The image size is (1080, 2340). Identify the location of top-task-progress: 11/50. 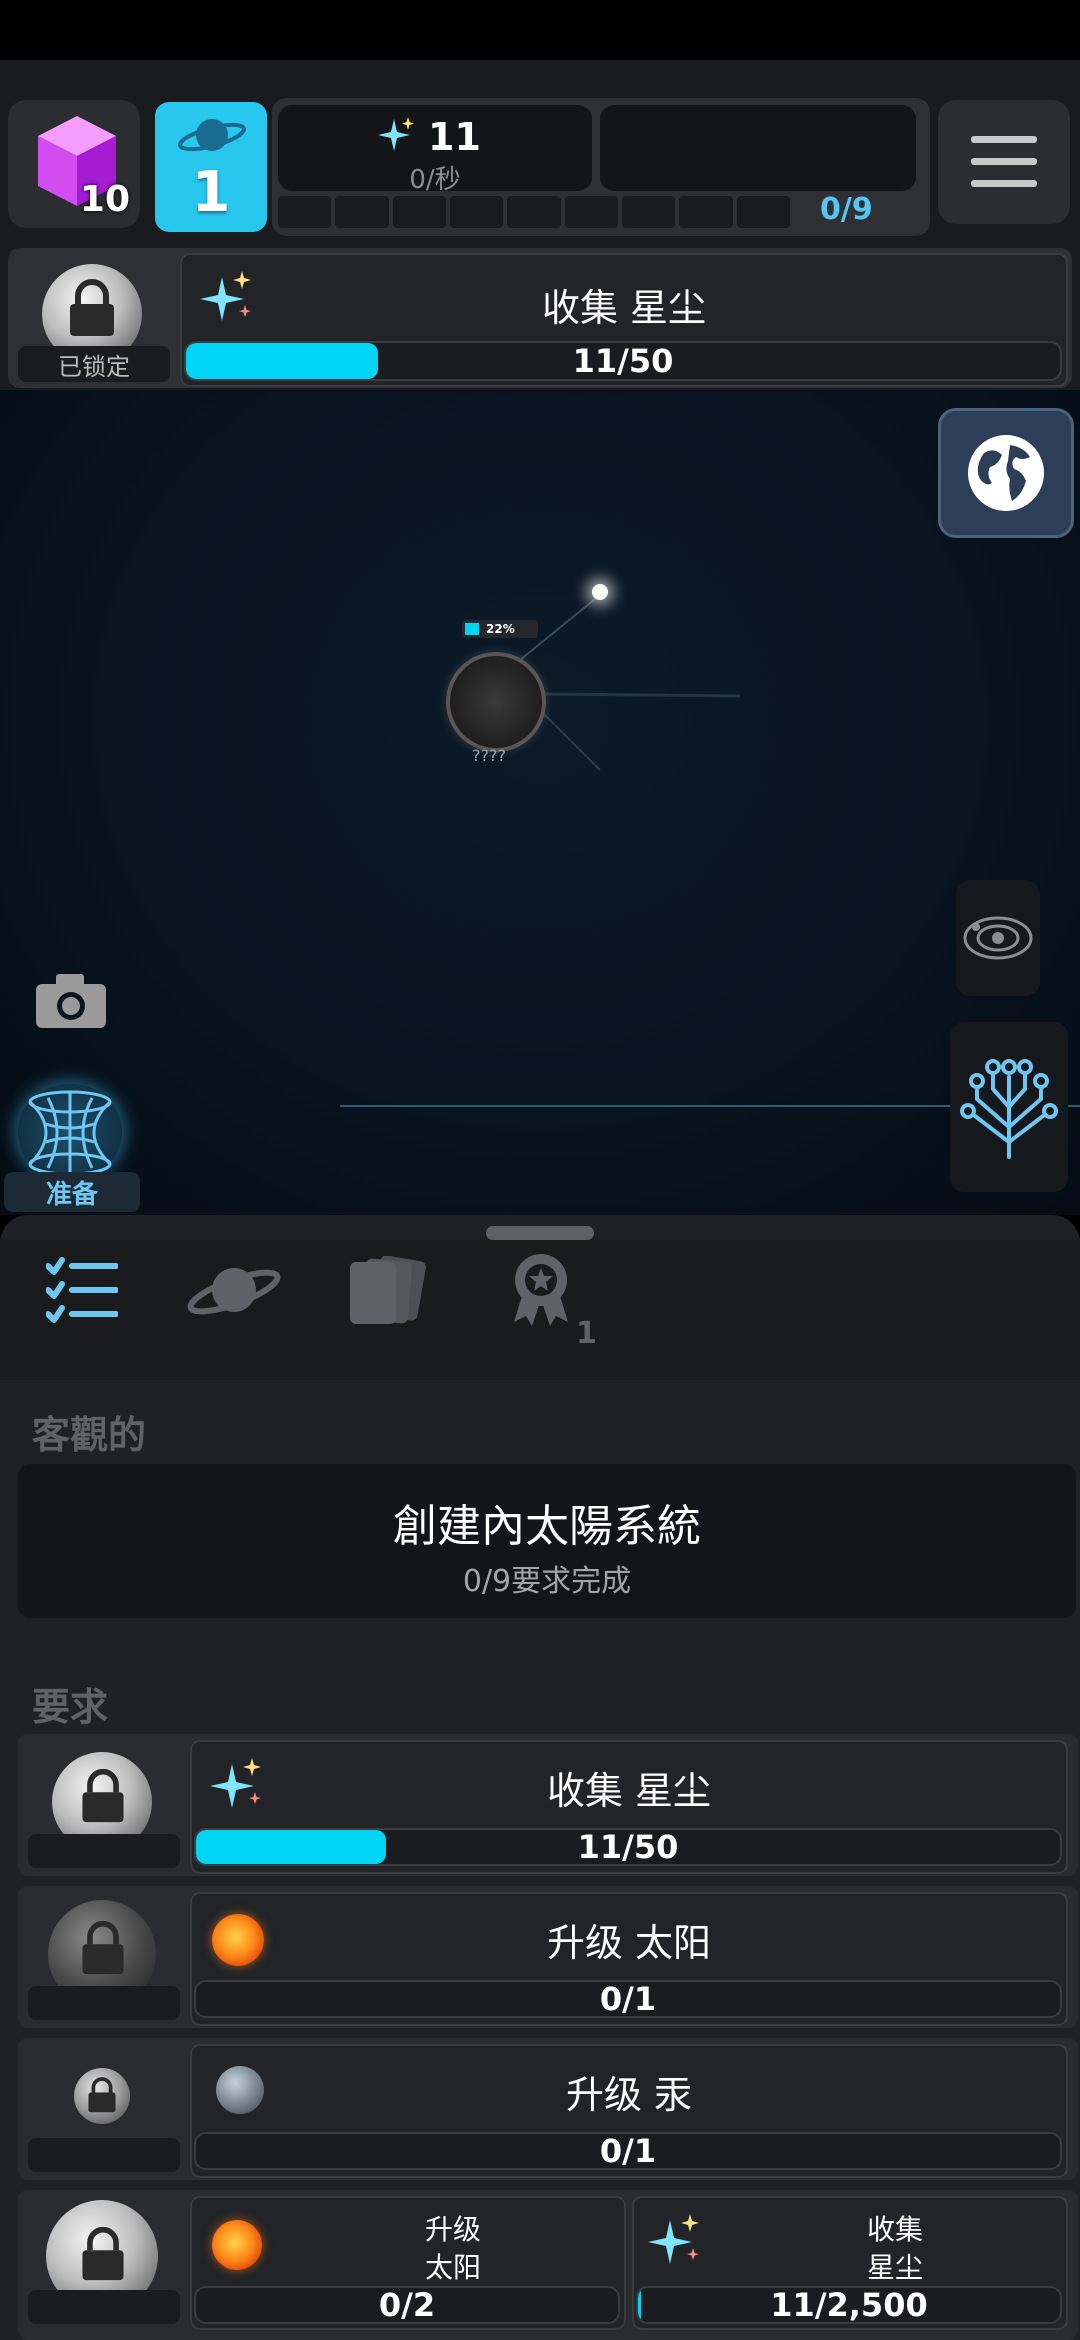
(623, 361).